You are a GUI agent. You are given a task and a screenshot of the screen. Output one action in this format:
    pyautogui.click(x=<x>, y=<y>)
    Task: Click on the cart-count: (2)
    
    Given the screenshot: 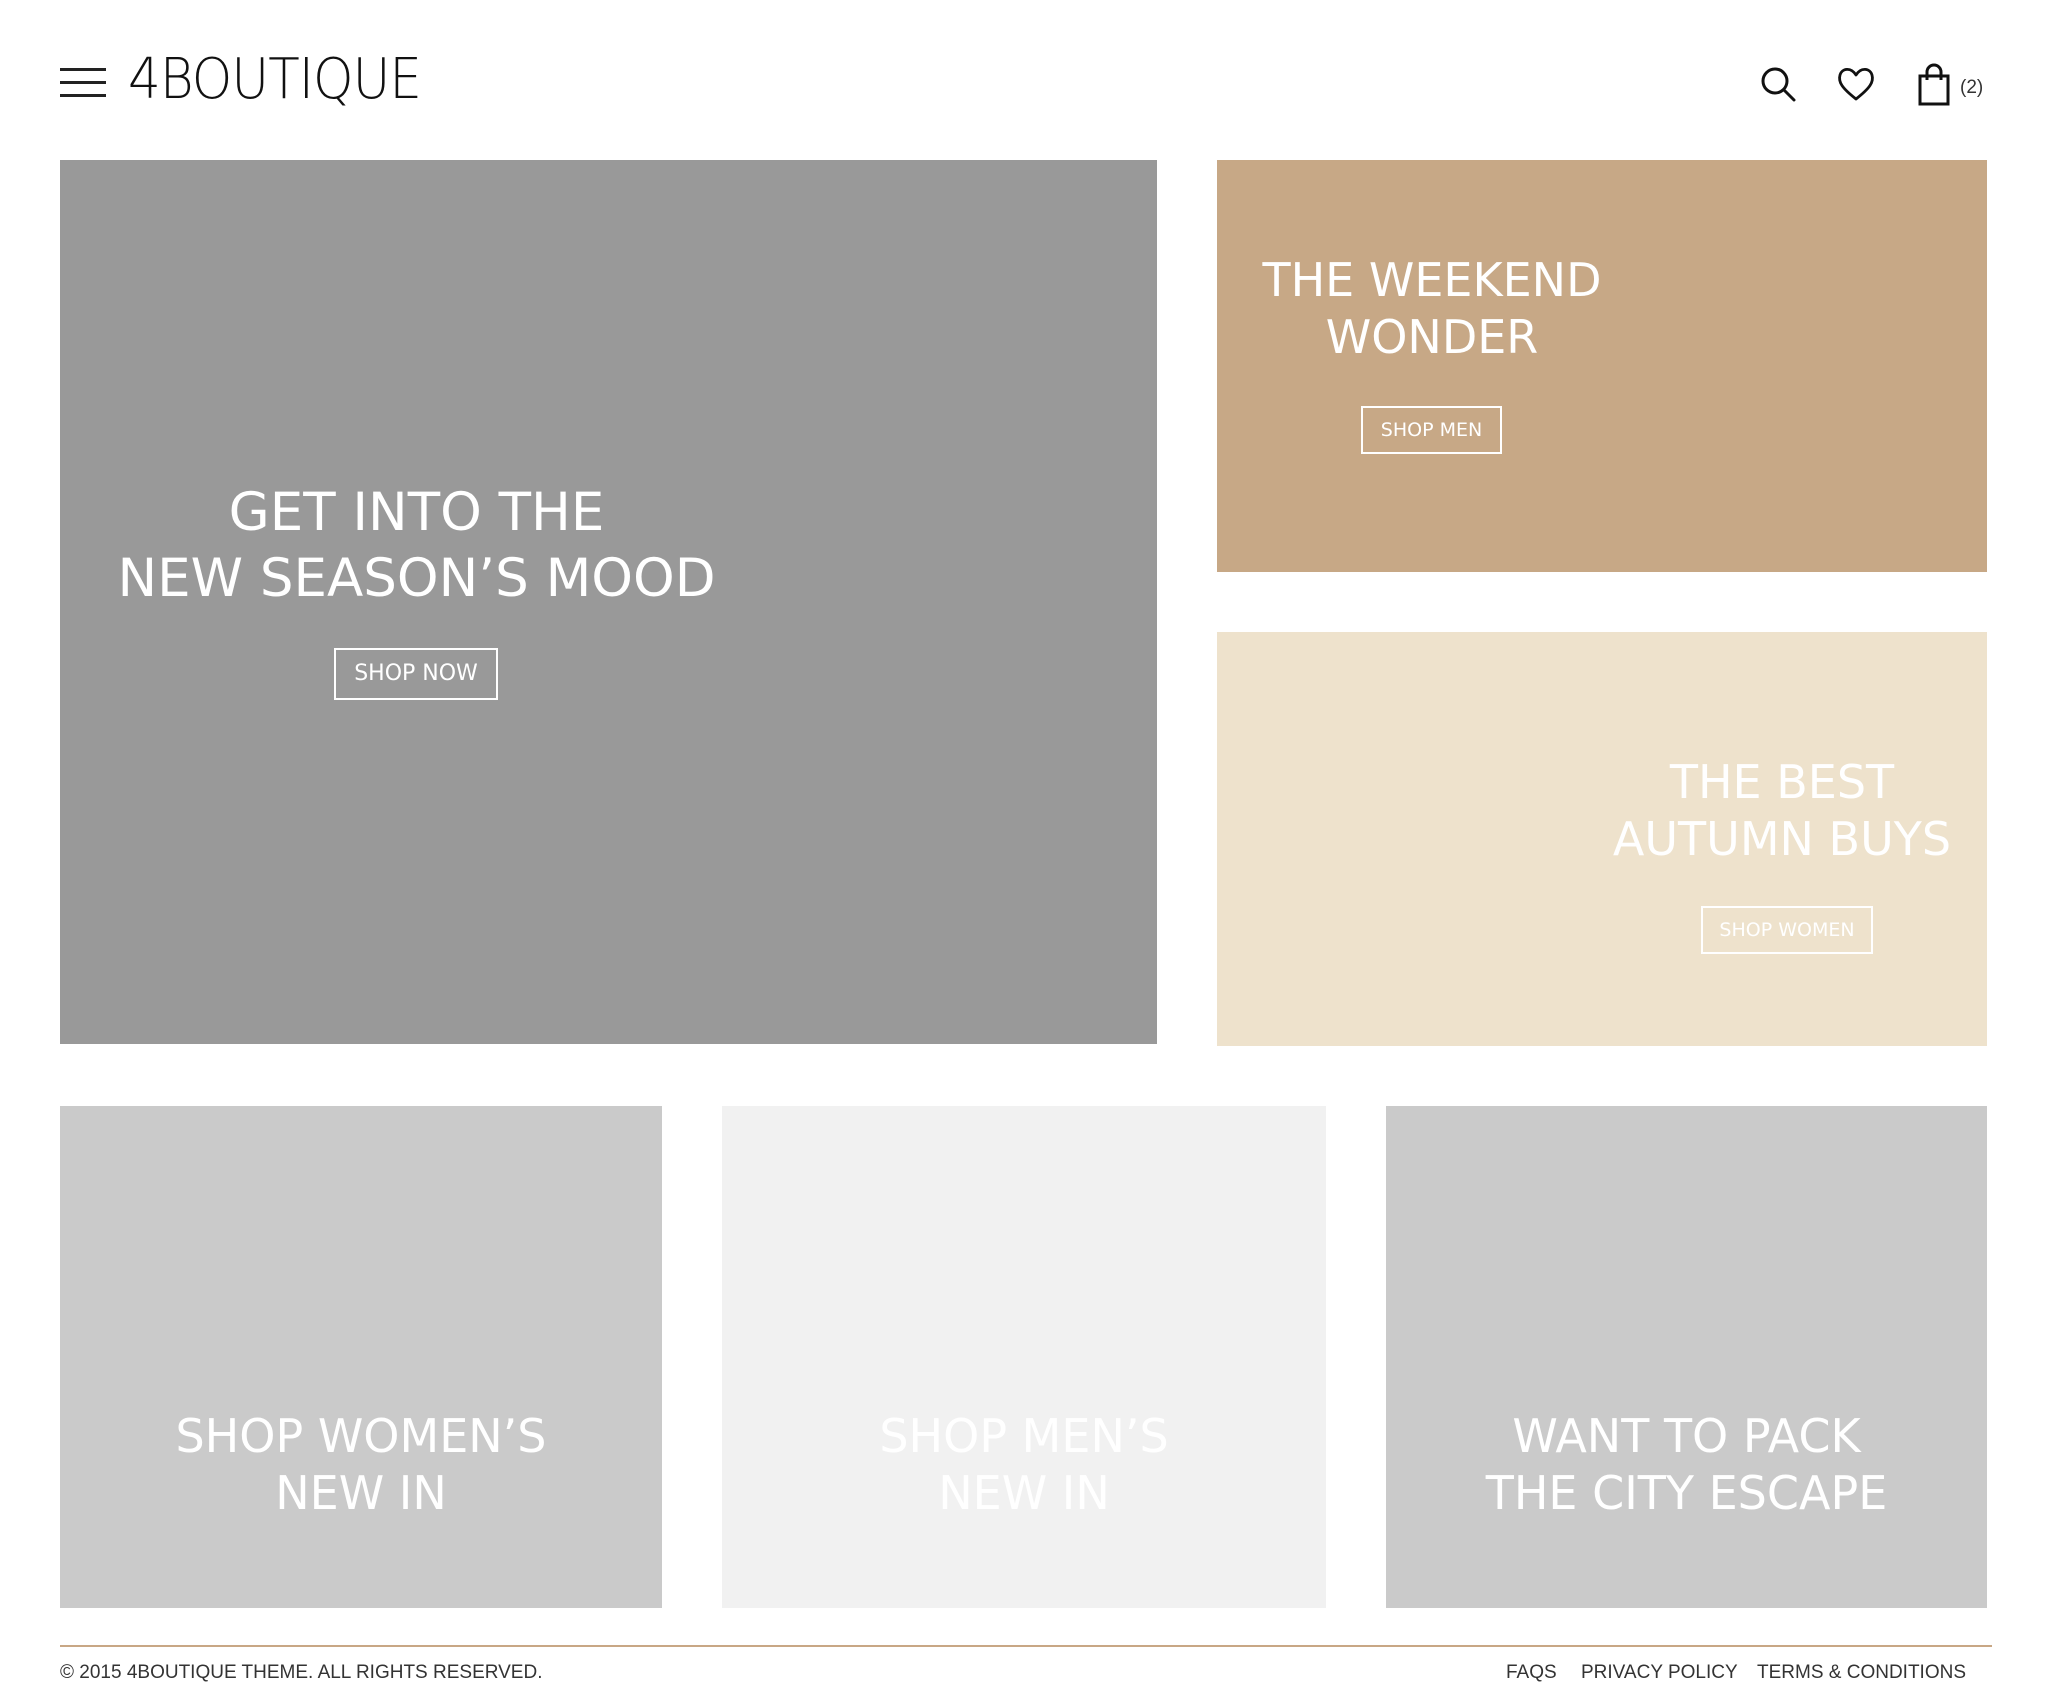 What is the action you would take?
    pyautogui.click(x=1972, y=87)
    